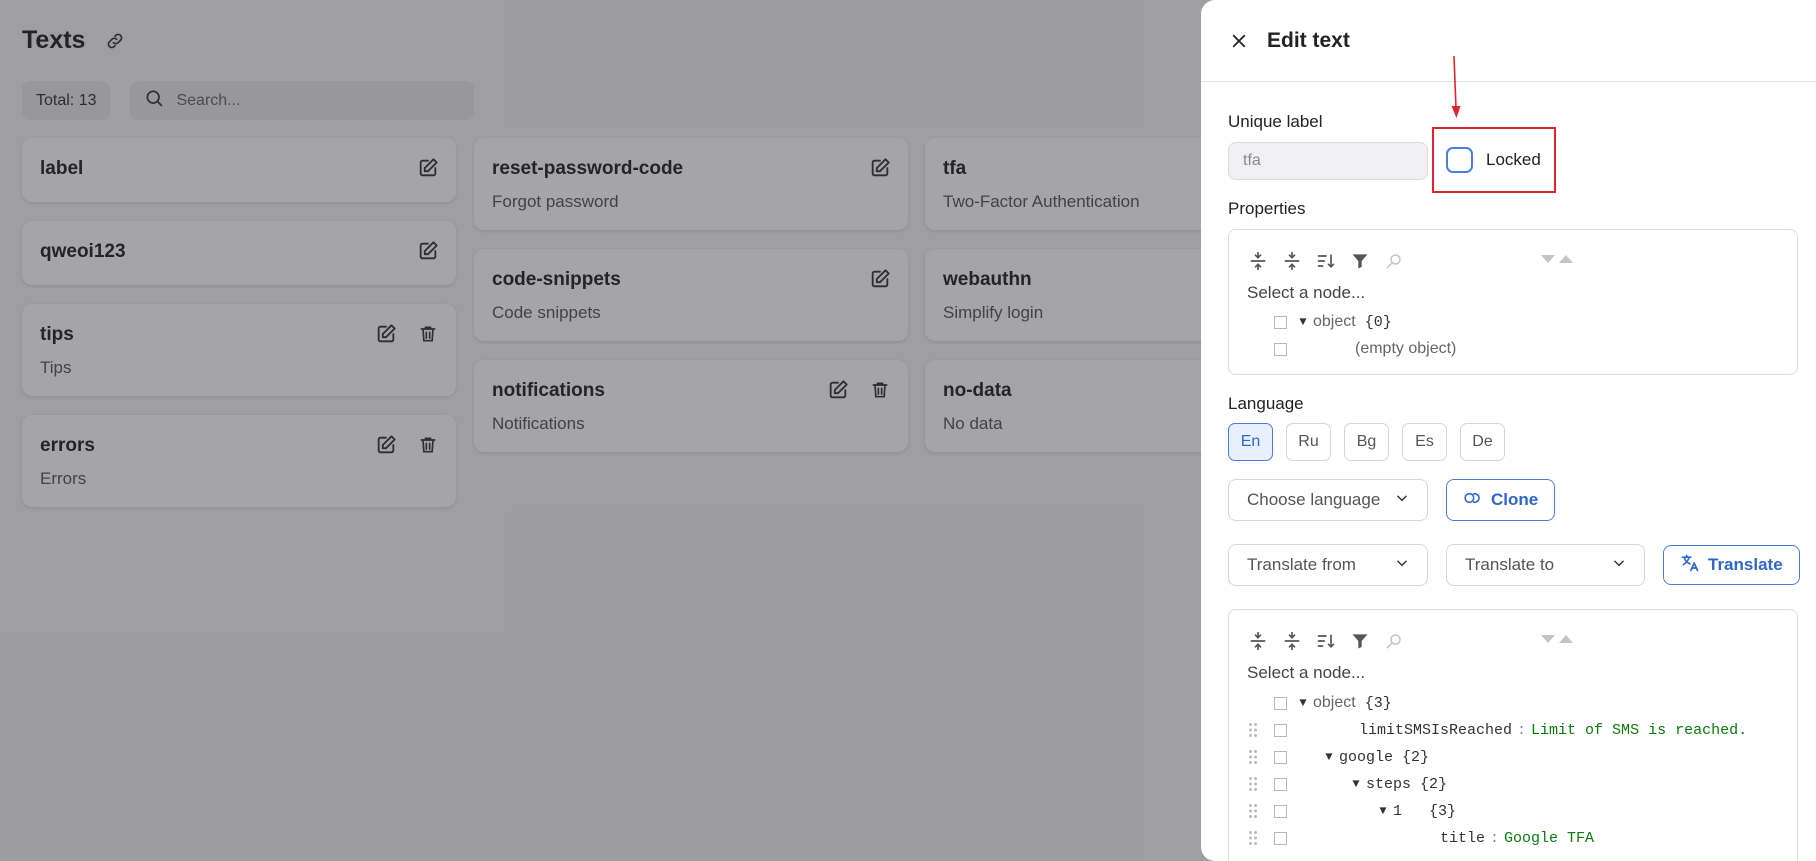 This screenshot has width=1816, height=861. What do you see at coordinates (1690, 565) in the screenshot?
I see `translate-icon` at bounding box center [1690, 565].